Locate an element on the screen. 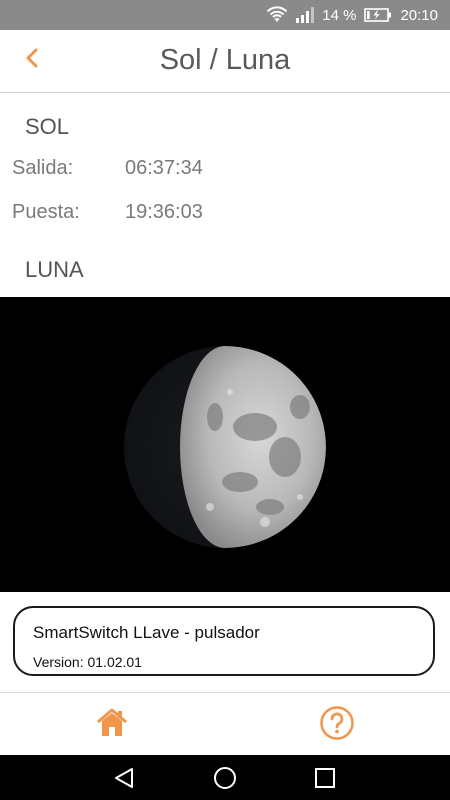 Image resolution: width=450 pixels, height=800 pixels. system-nav-bar is located at coordinates (225, 777).